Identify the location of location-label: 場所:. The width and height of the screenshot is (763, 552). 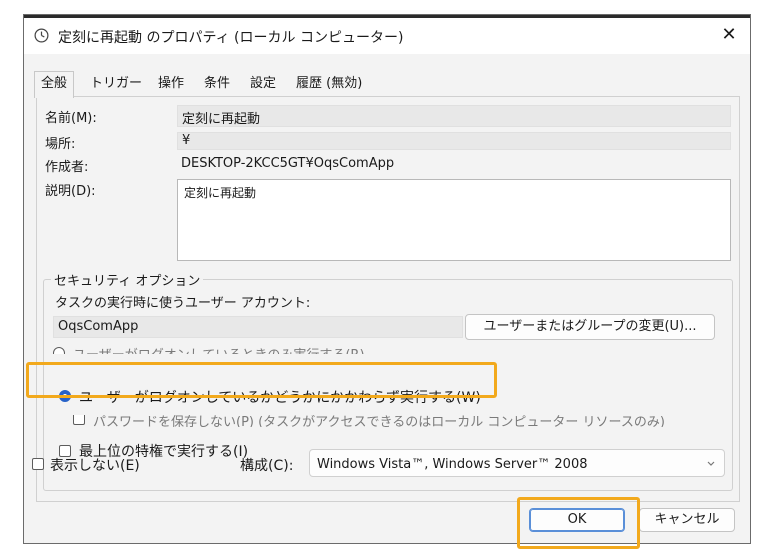
(60, 144).